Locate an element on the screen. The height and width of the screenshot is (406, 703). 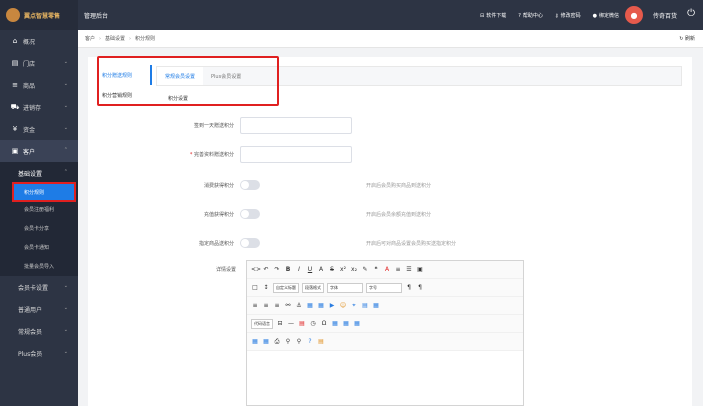
table-insert-icon: ▦ is located at coordinates (335, 324).